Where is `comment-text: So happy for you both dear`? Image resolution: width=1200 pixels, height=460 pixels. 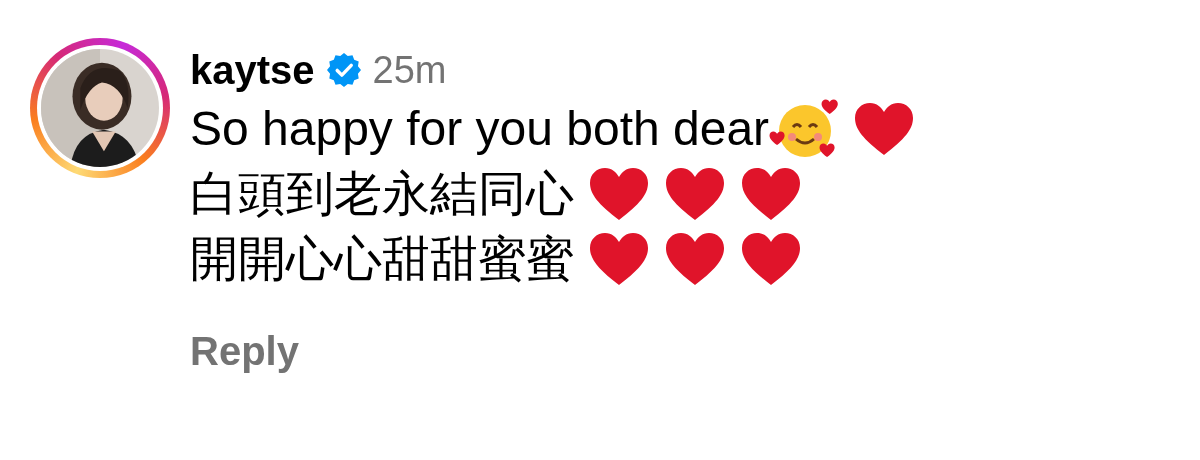
comment-text: So happy for you both dear is located at coordinates (480, 128).